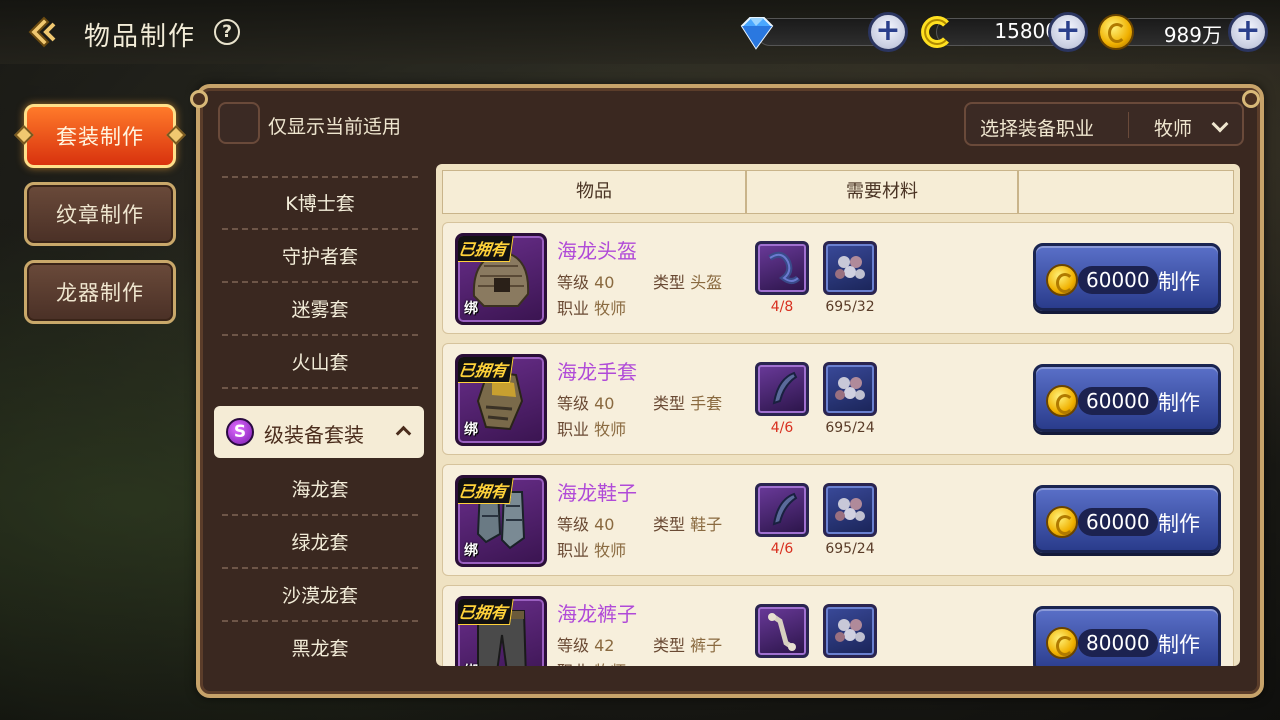 The image size is (1280, 720). What do you see at coordinates (585, 644) in the screenshot?
I see `item-level: 等级 42` at bounding box center [585, 644].